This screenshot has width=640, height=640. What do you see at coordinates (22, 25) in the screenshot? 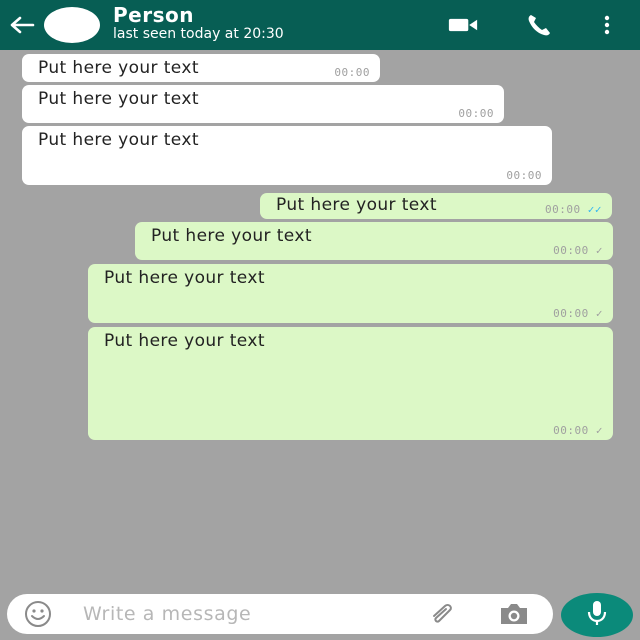
I see `back-arrow-icon` at bounding box center [22, 25].